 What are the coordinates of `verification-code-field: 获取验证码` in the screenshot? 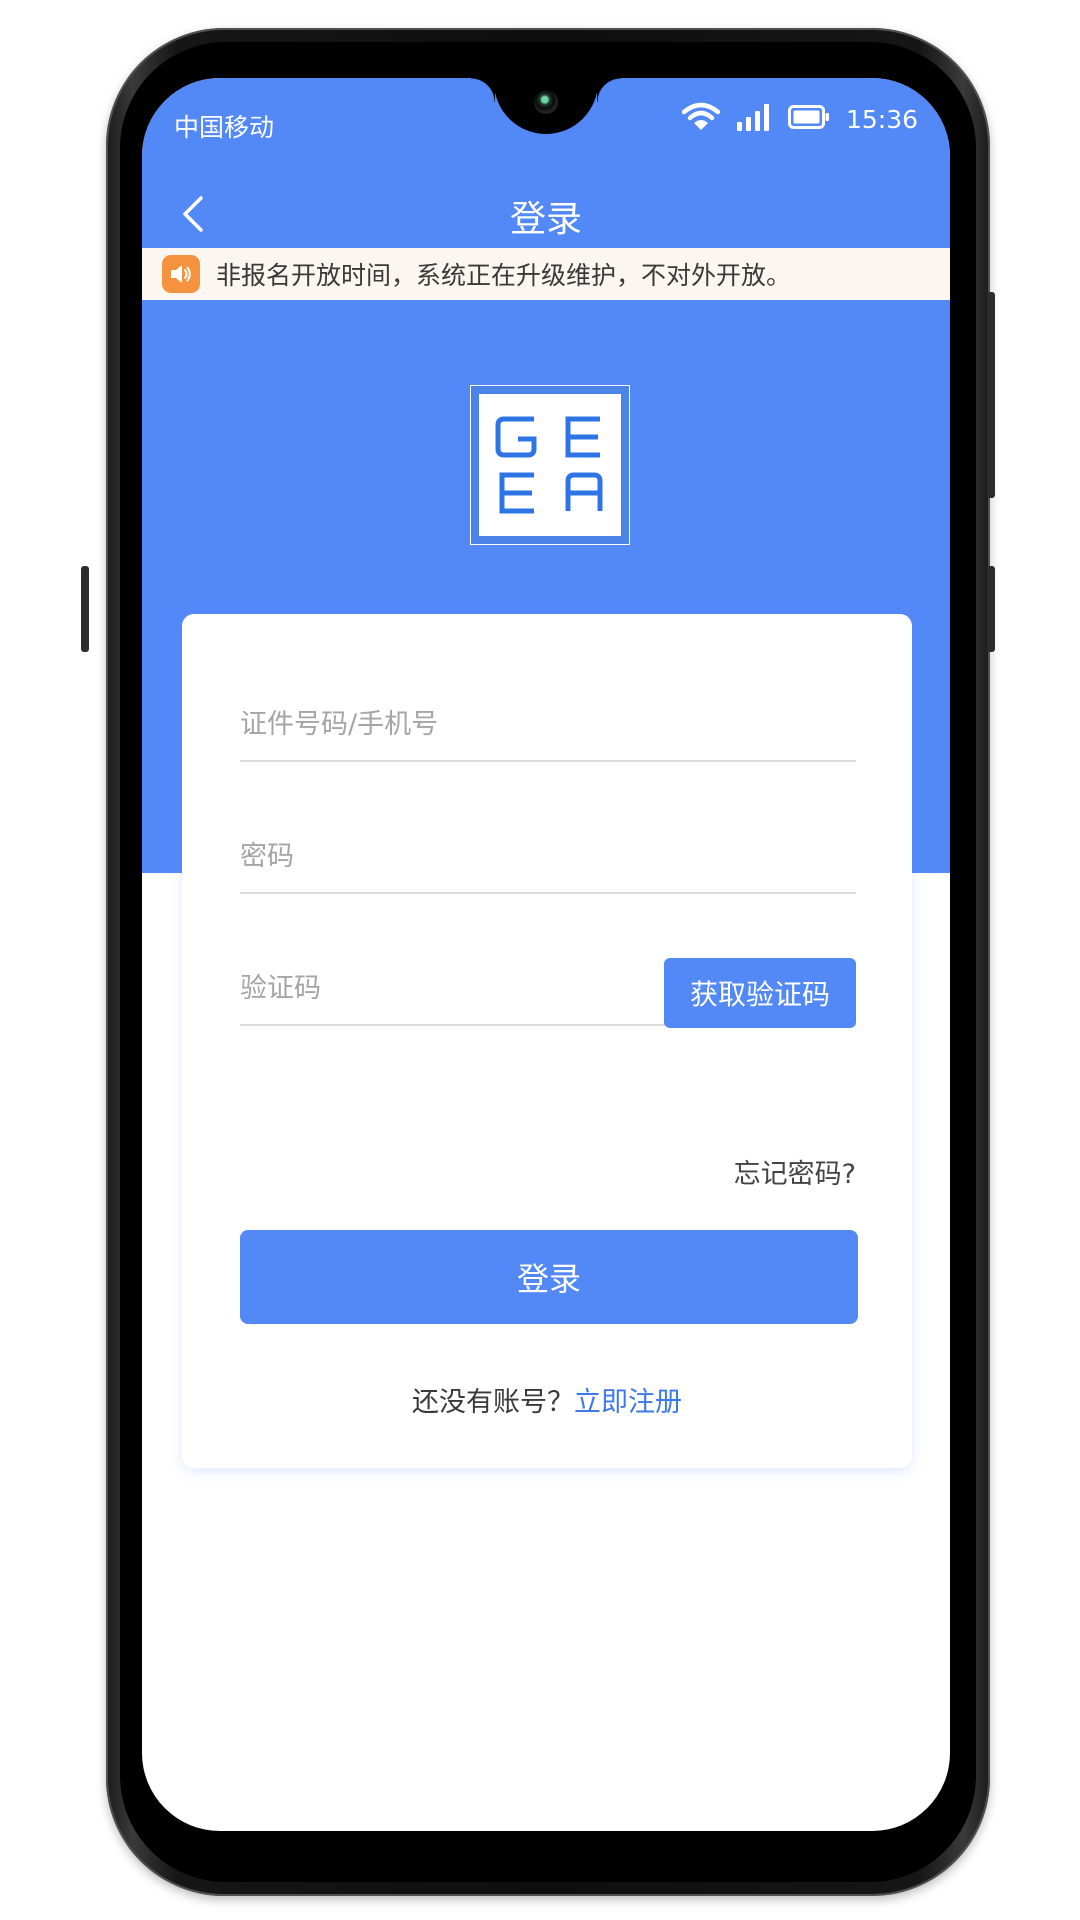 It's located at (548, 990).